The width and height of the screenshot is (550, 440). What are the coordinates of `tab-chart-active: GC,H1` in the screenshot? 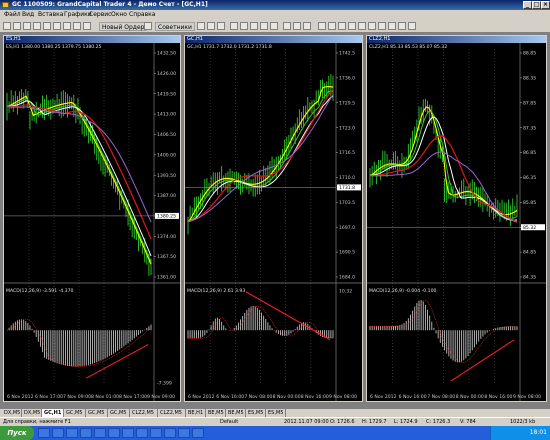 It's located at (53, 413).